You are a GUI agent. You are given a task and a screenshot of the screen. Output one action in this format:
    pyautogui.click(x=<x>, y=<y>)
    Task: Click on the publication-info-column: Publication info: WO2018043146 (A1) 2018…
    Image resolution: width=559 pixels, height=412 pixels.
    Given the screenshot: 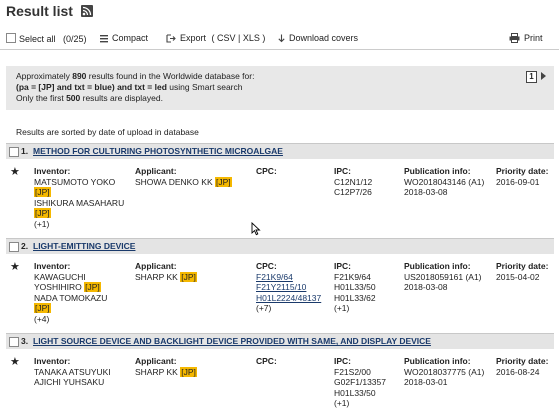 What is the action you would take?
    pyautogui.click(x=444, y=182)
    